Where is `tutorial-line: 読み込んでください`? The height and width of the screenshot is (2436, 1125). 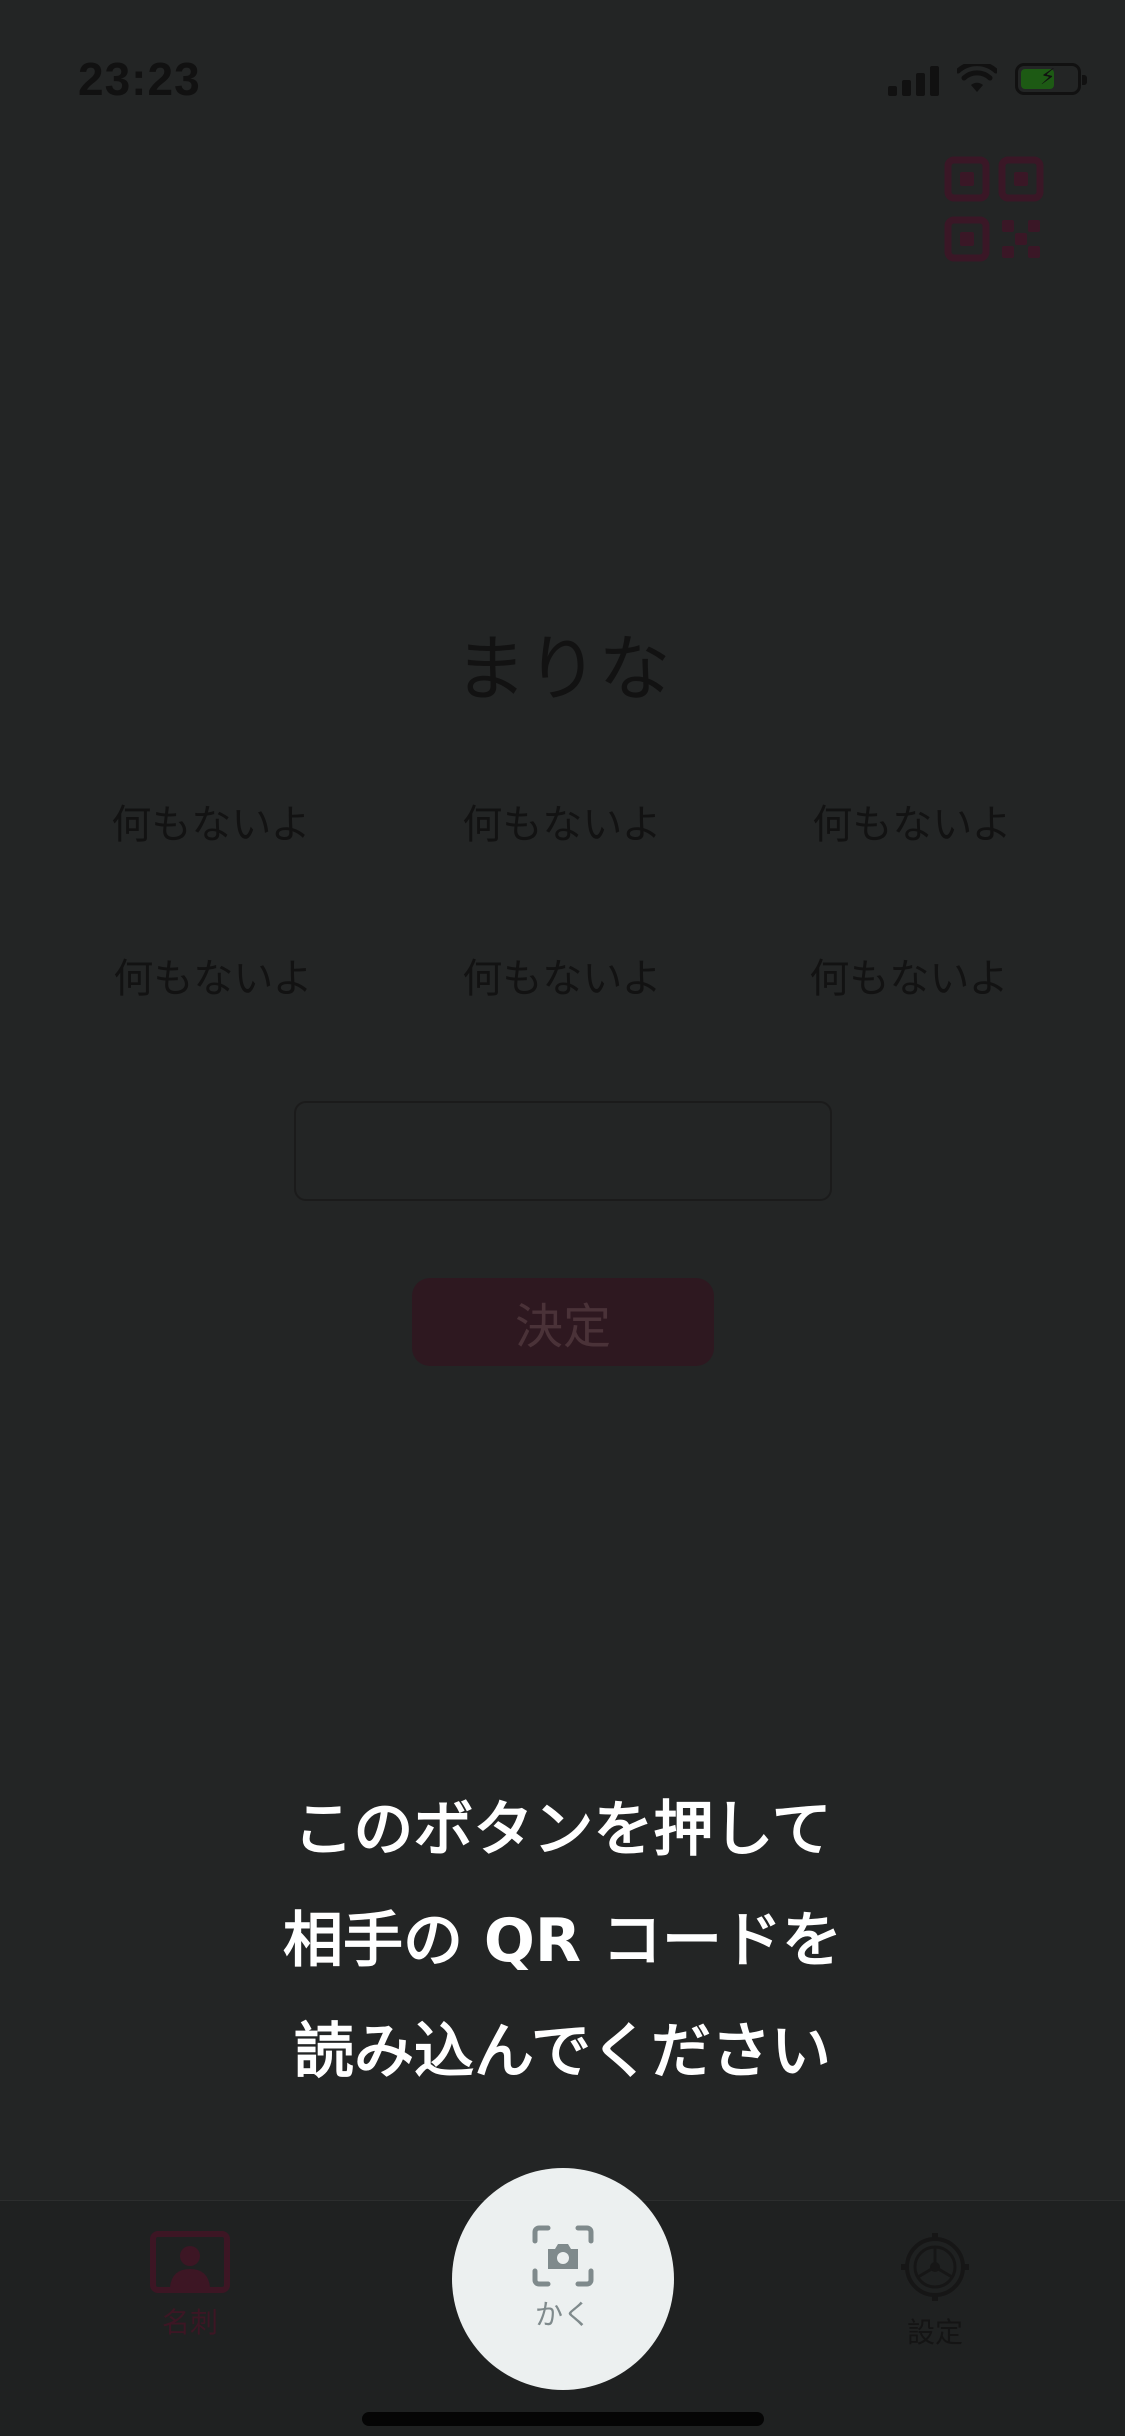
tutorial-line: 読み込んでください is located at coordinates (562, 2052).